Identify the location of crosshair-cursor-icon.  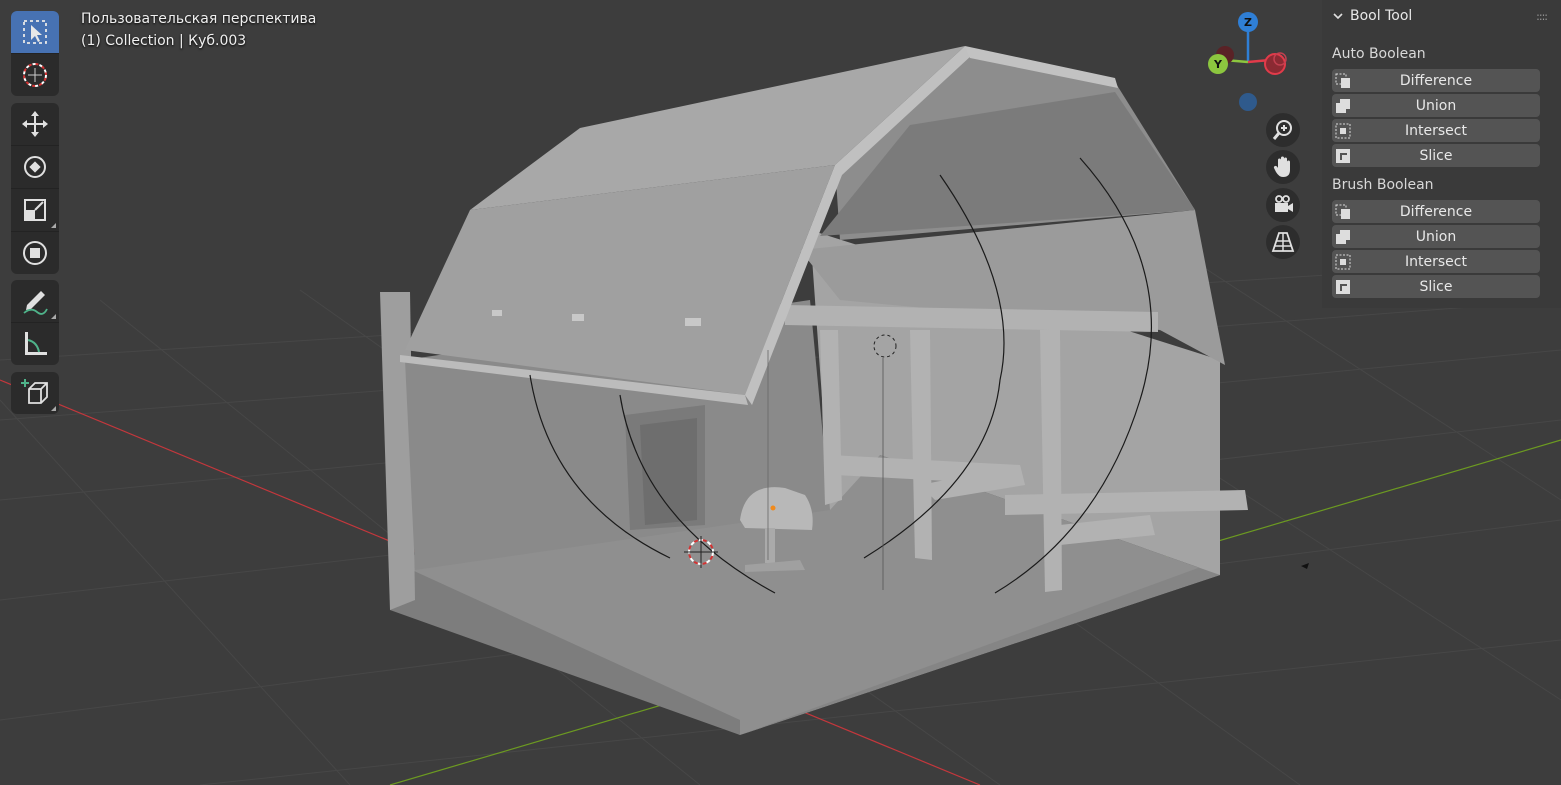
(35, 75).